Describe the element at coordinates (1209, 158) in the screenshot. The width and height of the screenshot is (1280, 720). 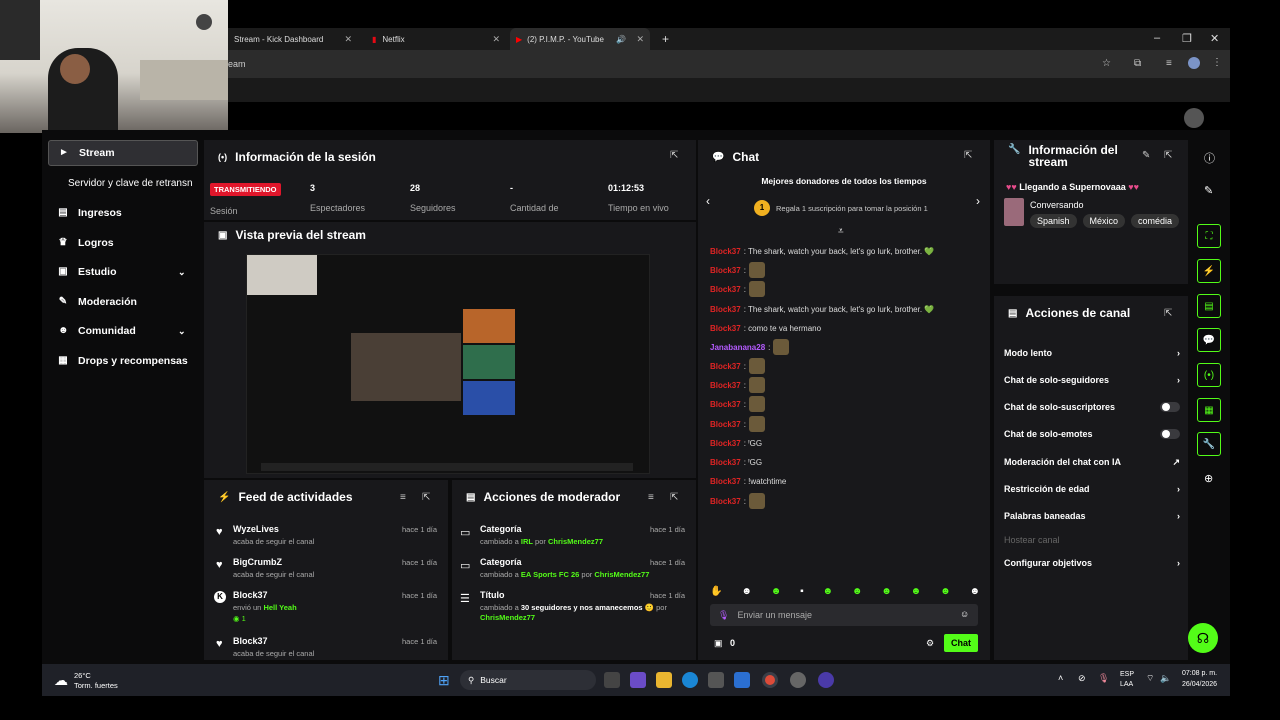
I see `info-icon: ⓘ` at that location.